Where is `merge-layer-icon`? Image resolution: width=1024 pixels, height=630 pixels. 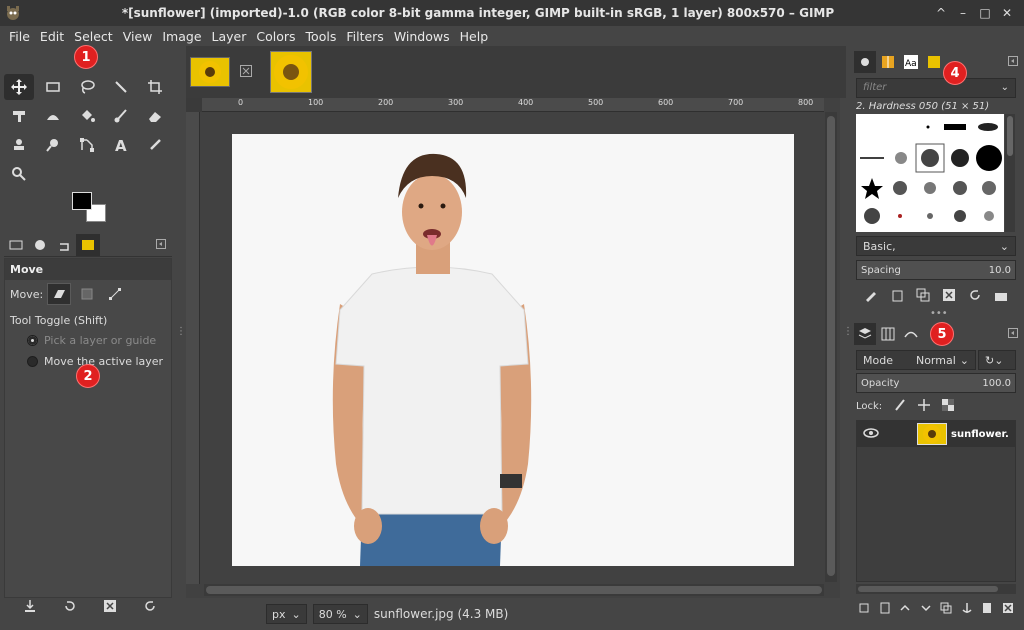
merge-layer-icon is located at coordinates (987, 609).